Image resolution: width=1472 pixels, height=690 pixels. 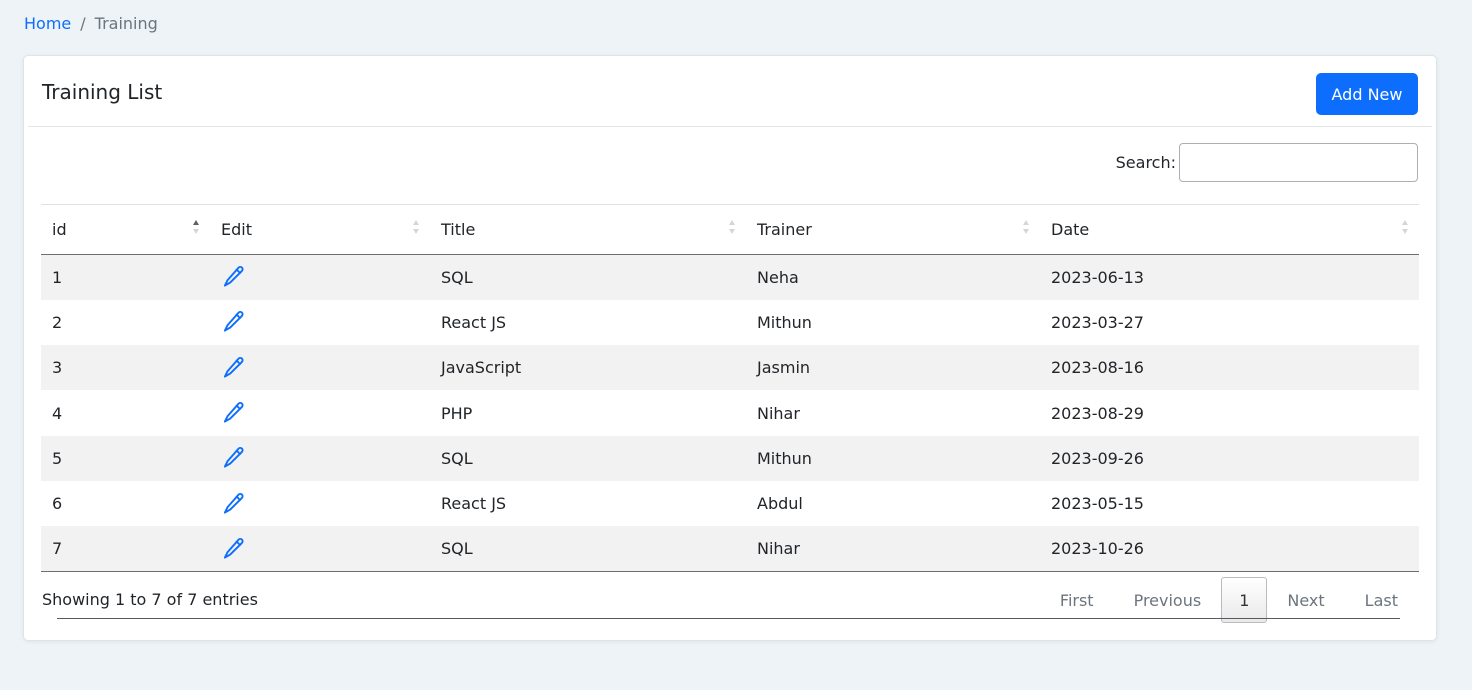 I want to click on breadcrumb: Home / Training, so click(x=91, y=24).